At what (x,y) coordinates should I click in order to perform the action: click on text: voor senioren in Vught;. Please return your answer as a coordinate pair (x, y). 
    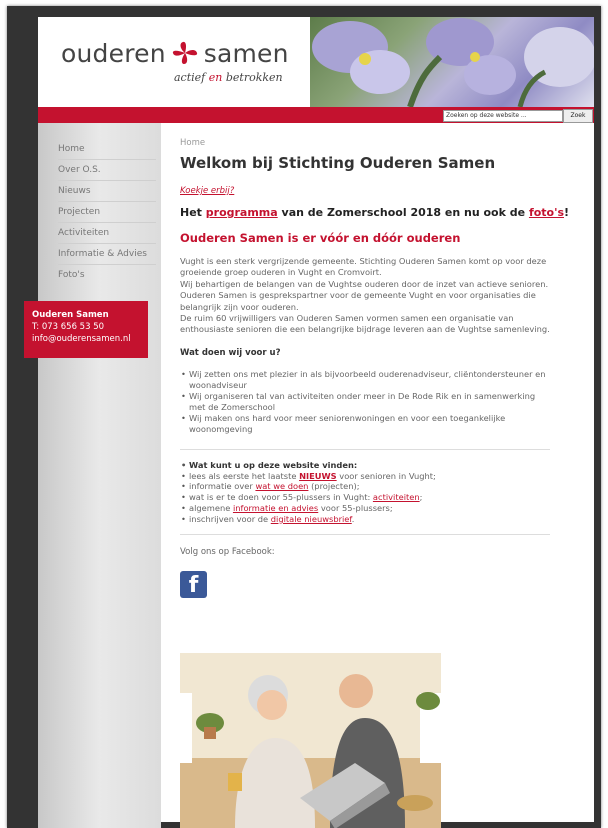
    Looking at the image, I should click on (386, 475).